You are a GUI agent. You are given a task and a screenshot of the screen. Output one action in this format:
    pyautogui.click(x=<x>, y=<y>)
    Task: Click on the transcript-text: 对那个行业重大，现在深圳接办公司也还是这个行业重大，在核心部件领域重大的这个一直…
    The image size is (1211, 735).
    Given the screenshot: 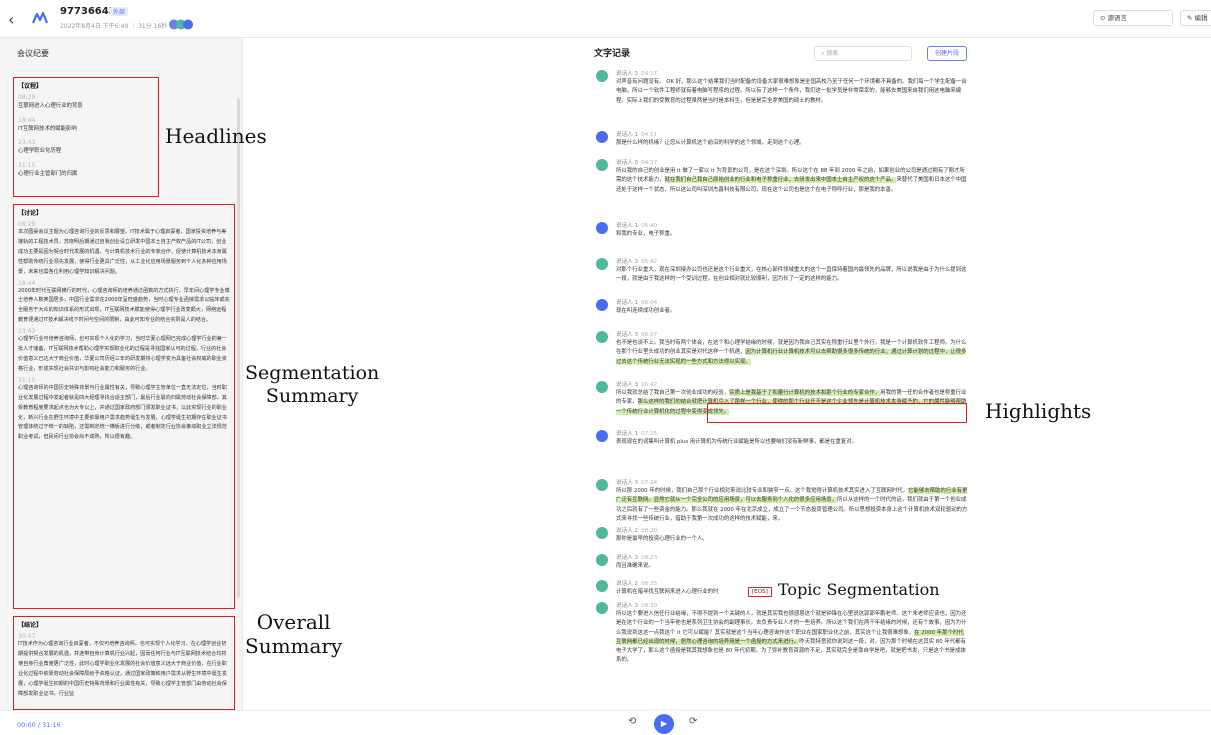 What is the action you would take?
    pyautogui.click(x=791, y=275)
    